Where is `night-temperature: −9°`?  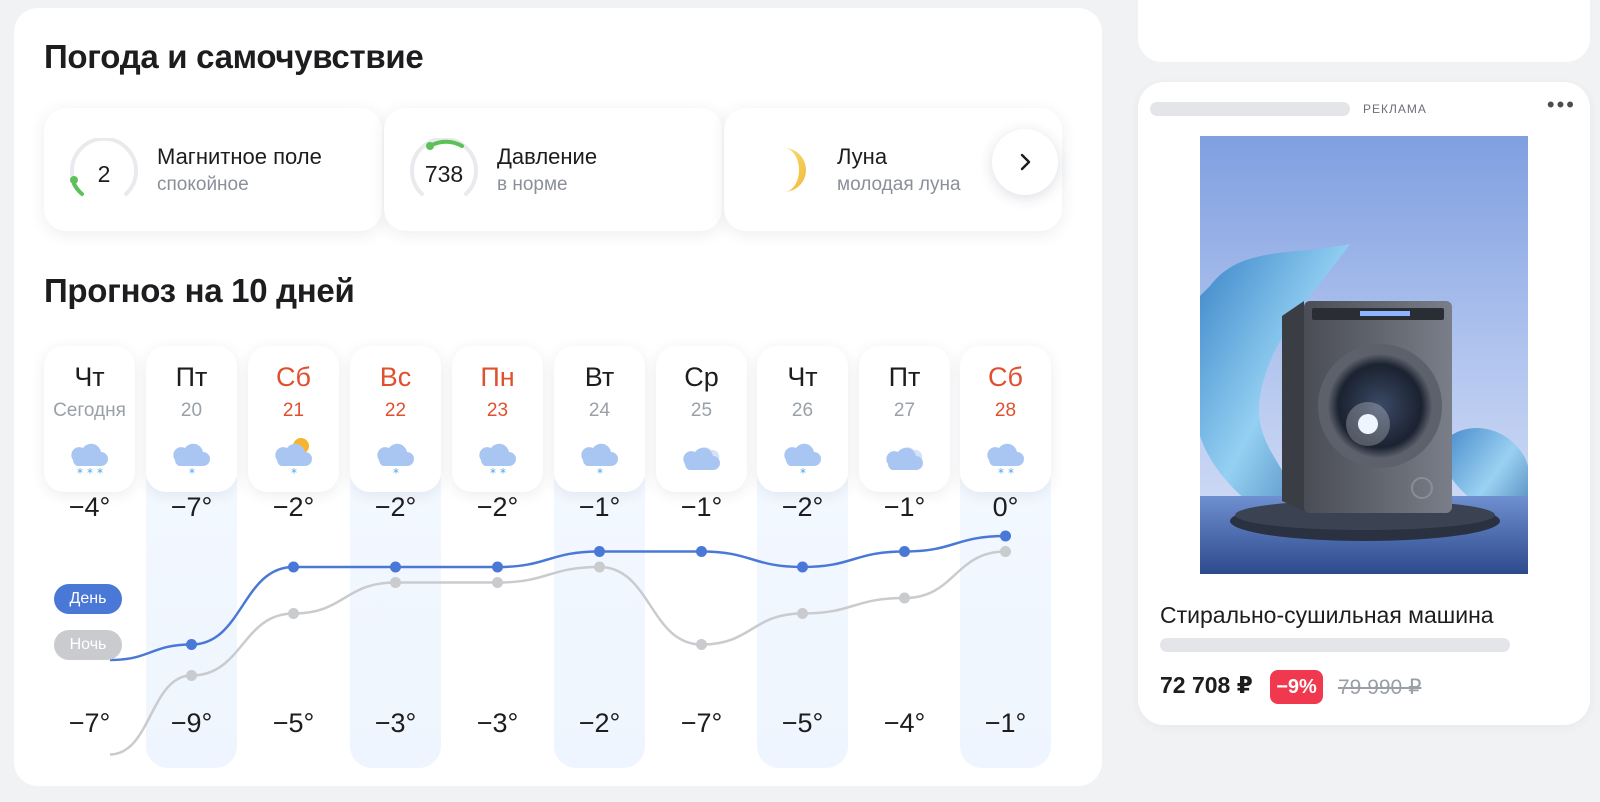
night-temperature: −9° is located at coordinates (191, 723).